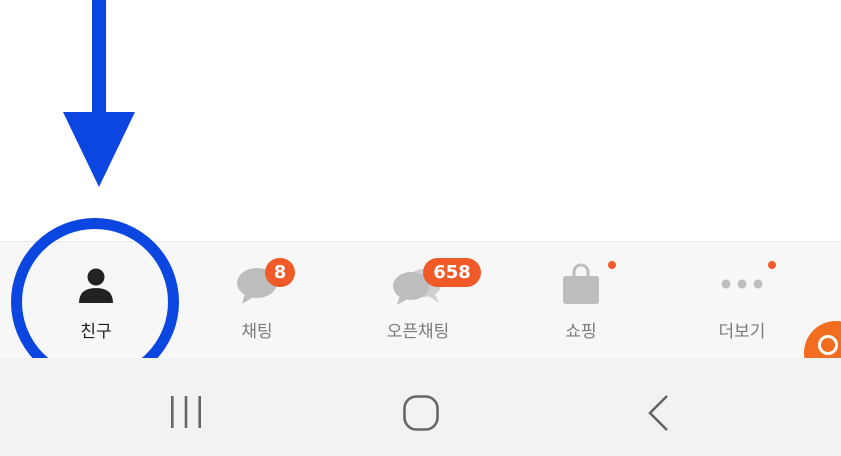 The height and width of the screenshot is (456, 841). What do you see at coordinates (742, 284) in the screenshot?
I see `more-dots-icon` at bounding box center [742, 284].